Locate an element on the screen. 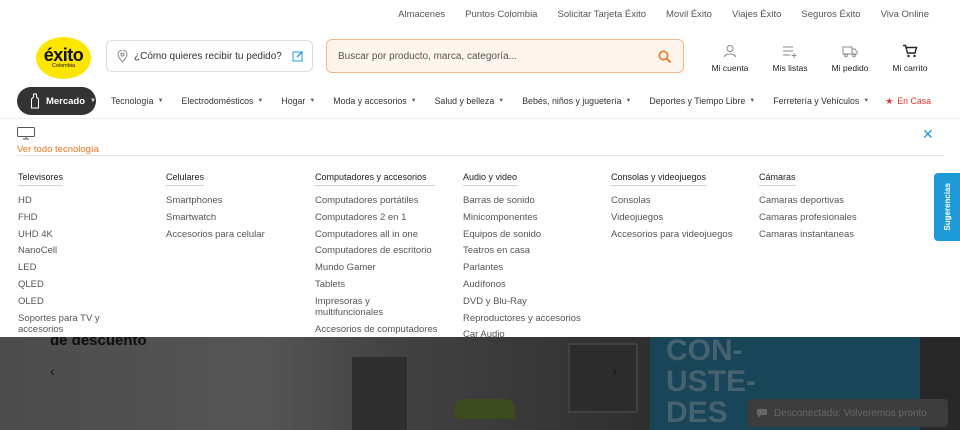  nav-item-bebes: Bebés, niños y juguetería ▼ is located at coordinates (576, 101).